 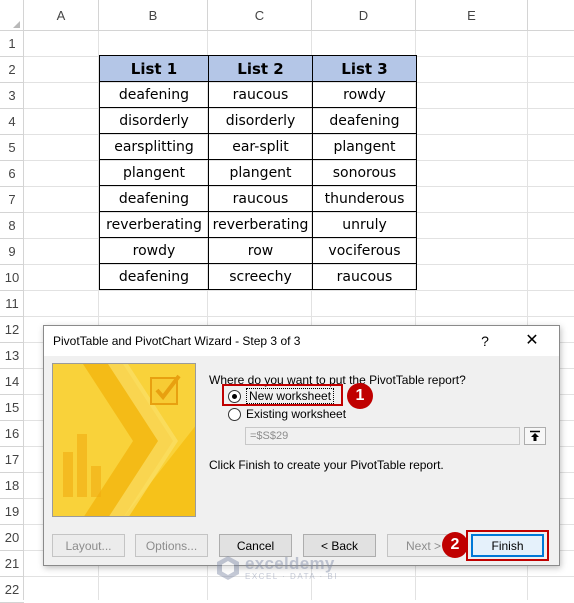 I want to click on watermark-text: exceldemy EXCEL · DATA · BI, so click(x=291, y=567).